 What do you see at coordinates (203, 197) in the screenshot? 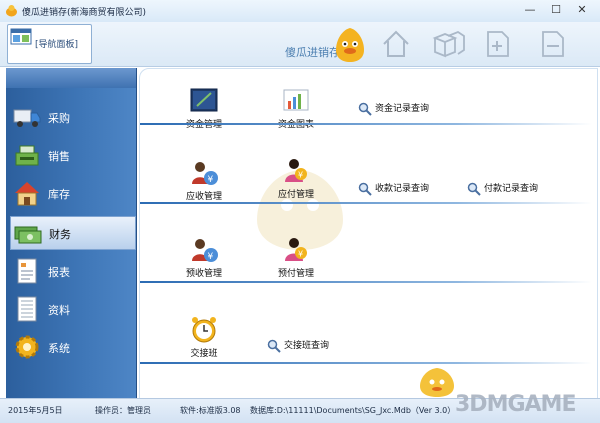
I see `receivable-management-label: 应收管理` at bounding box center [203, 197].